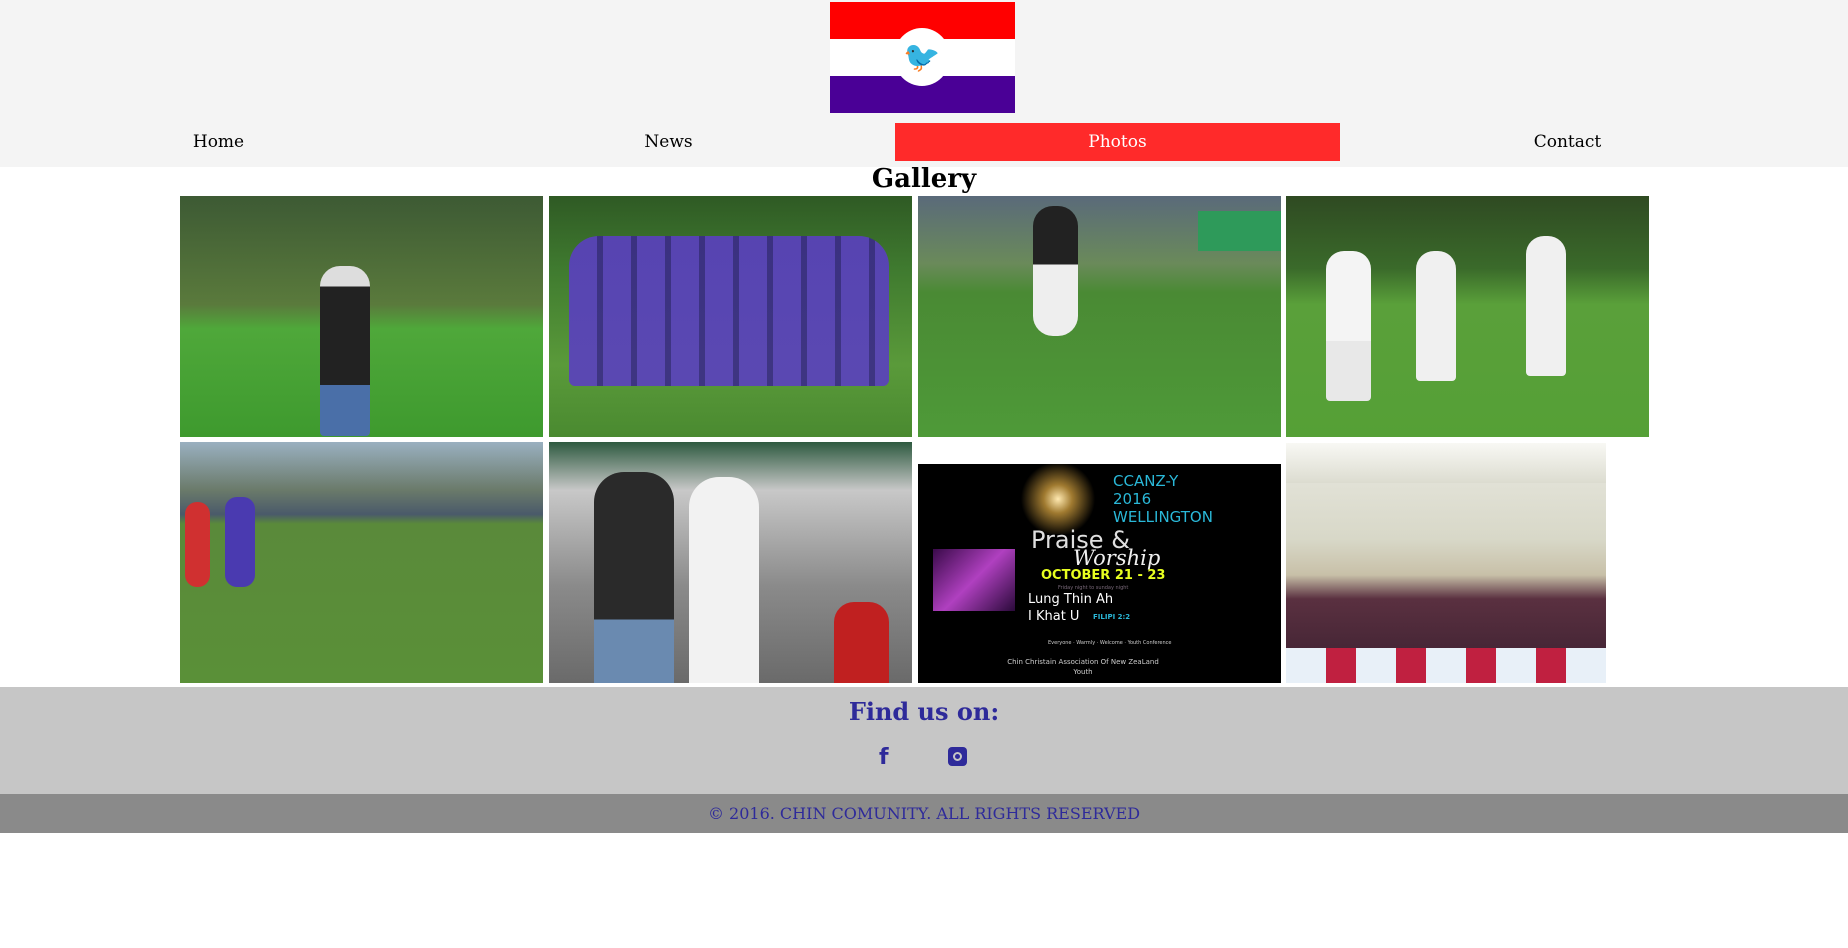 The image size is (1848, 948). I want to click on poster-sub: Friday night to sunday night, so click(1093, 588).